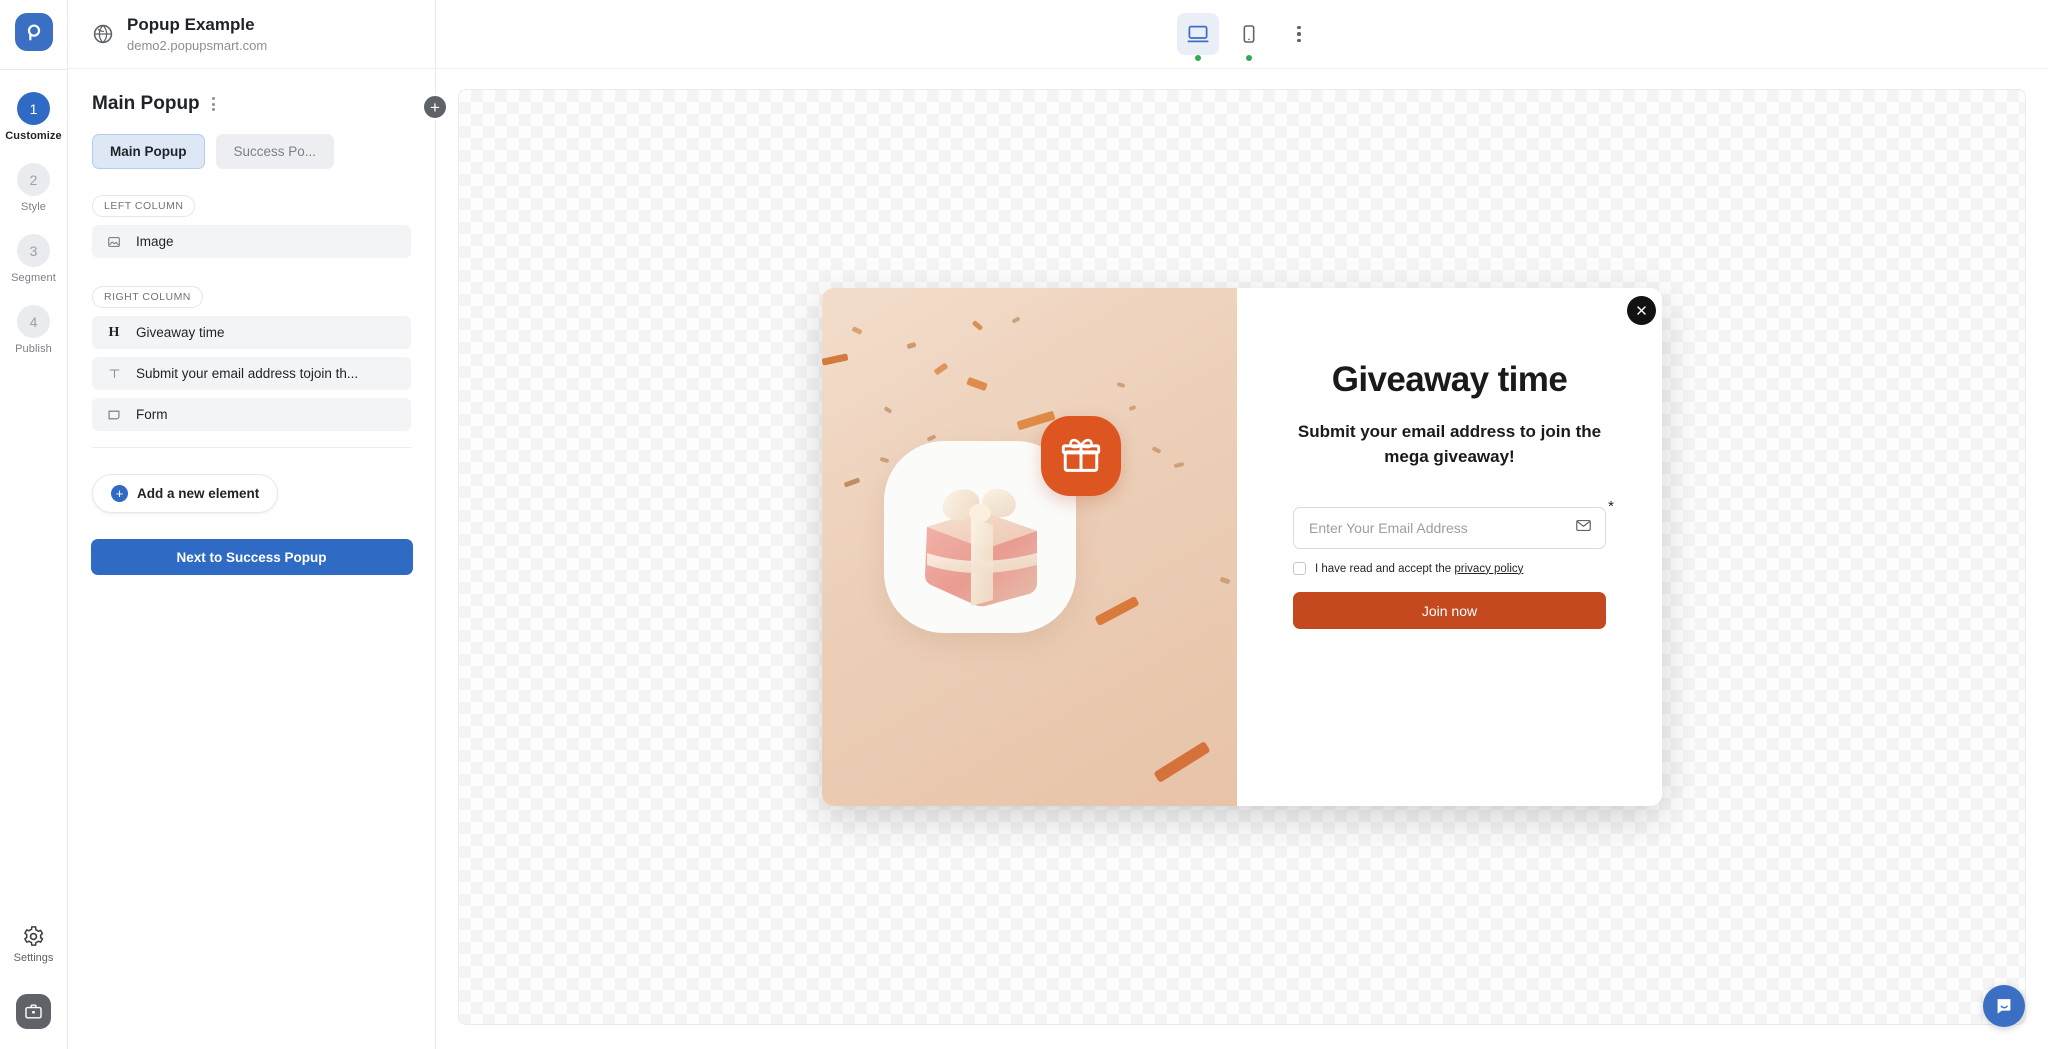 The height and width of the screenshot is (1049, 2048). I want to click on heading-icon: H, so click(114, 332).